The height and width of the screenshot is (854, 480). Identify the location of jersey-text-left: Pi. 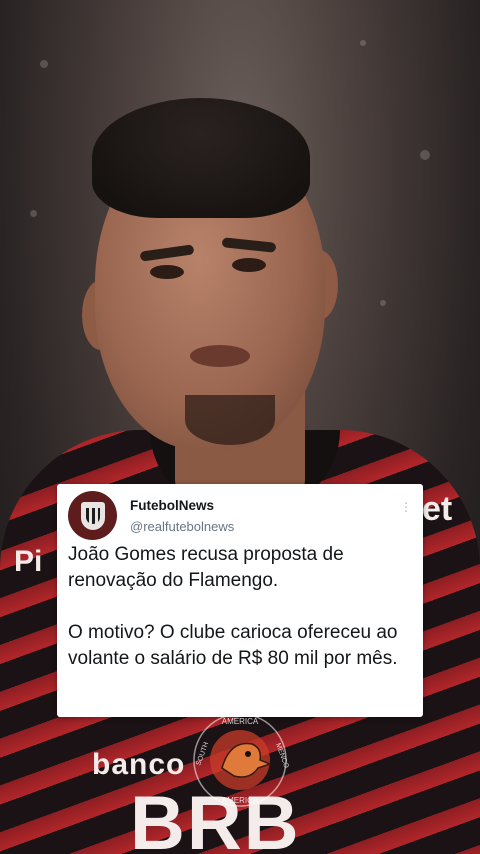
(28, 561).